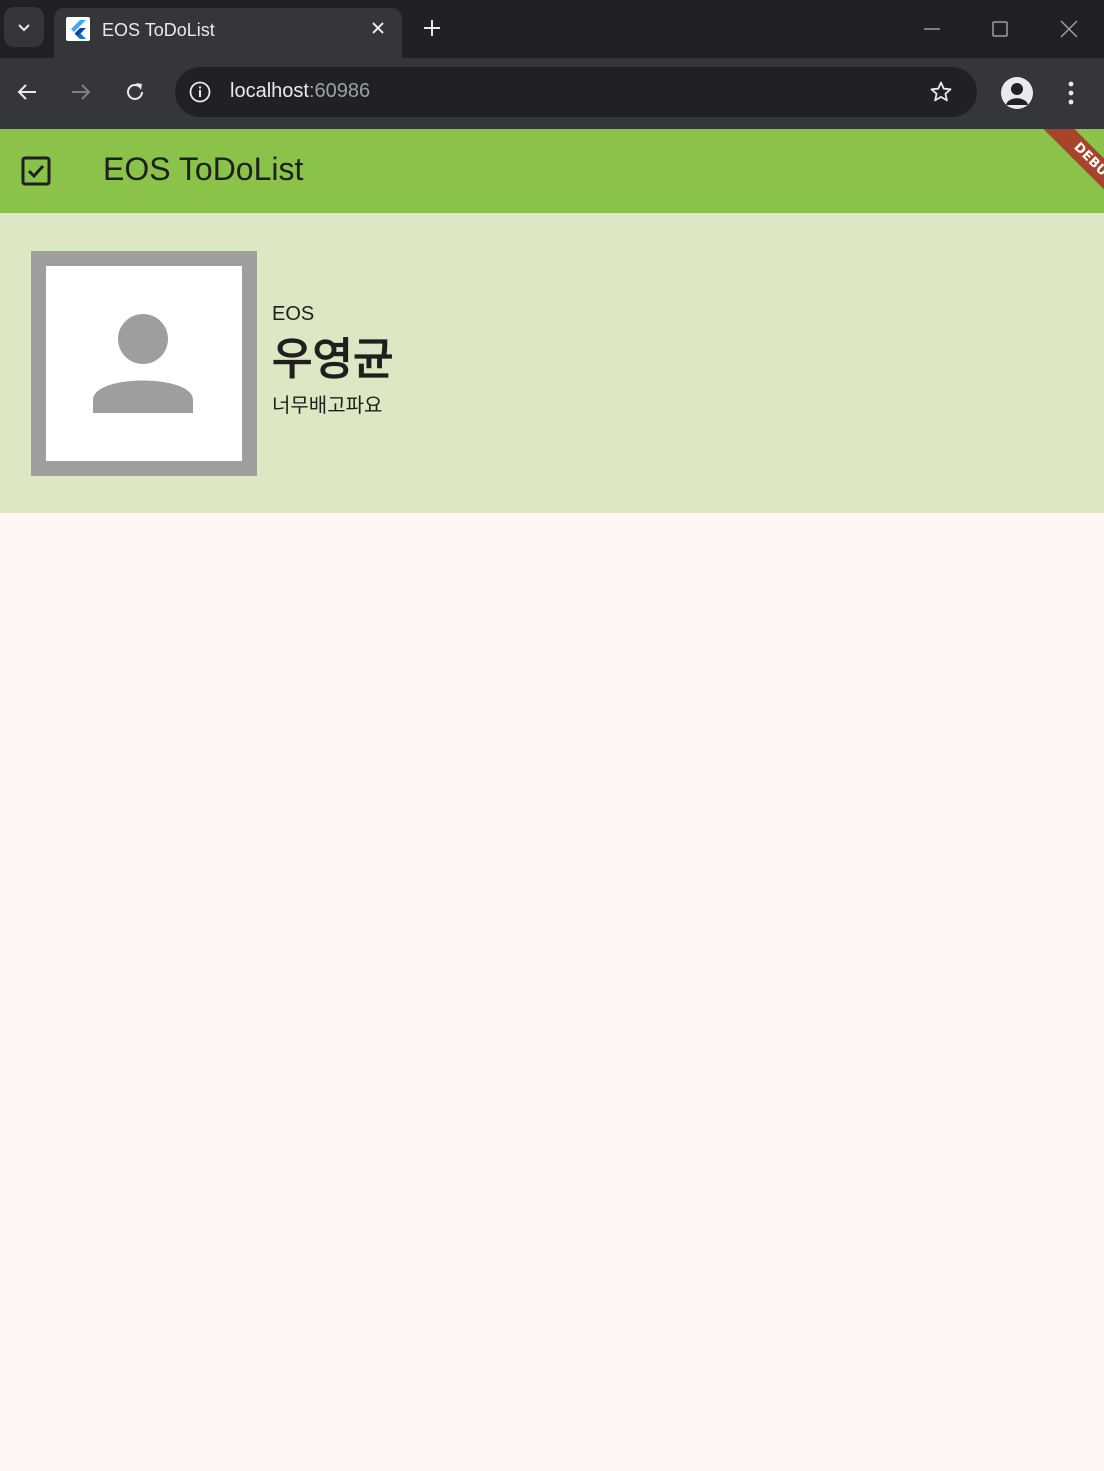 Image resolution: width=1104 pixels, height=1471 pixels. I want to click on browser-toolbar: localhost:60986, so click(552, 93).